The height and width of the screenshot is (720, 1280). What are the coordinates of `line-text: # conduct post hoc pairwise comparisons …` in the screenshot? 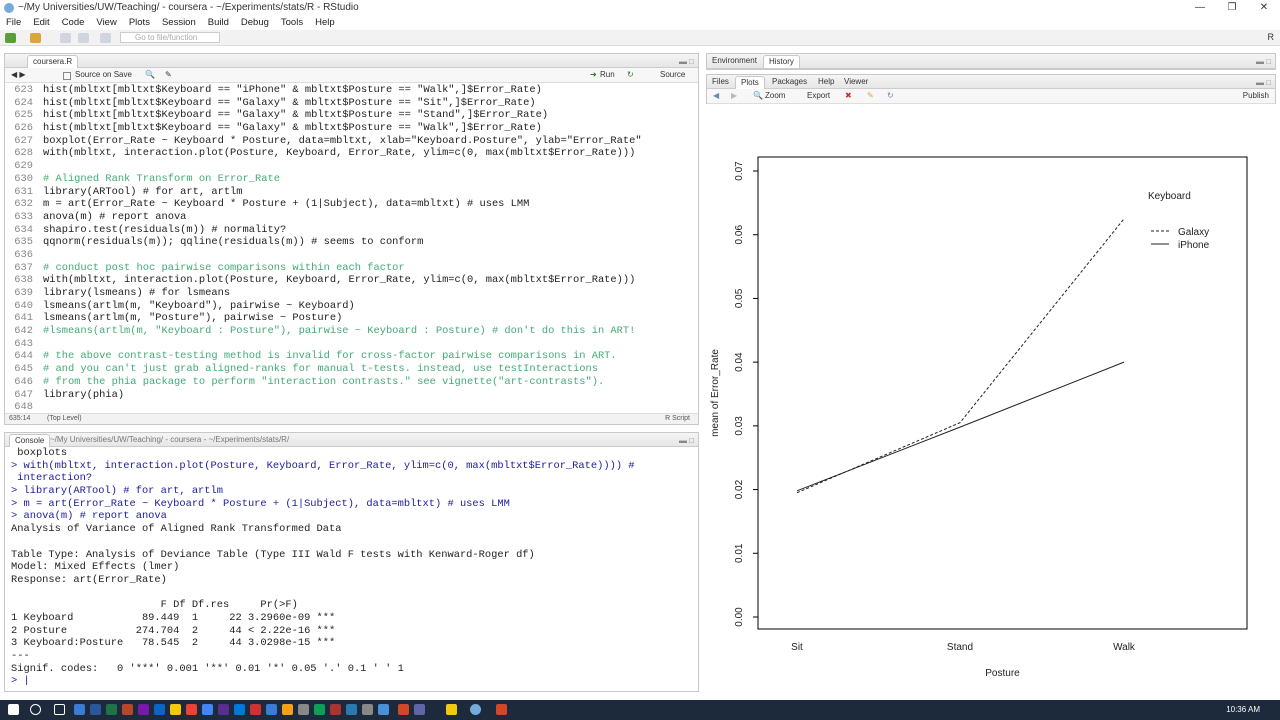 It's located at (224, 267).